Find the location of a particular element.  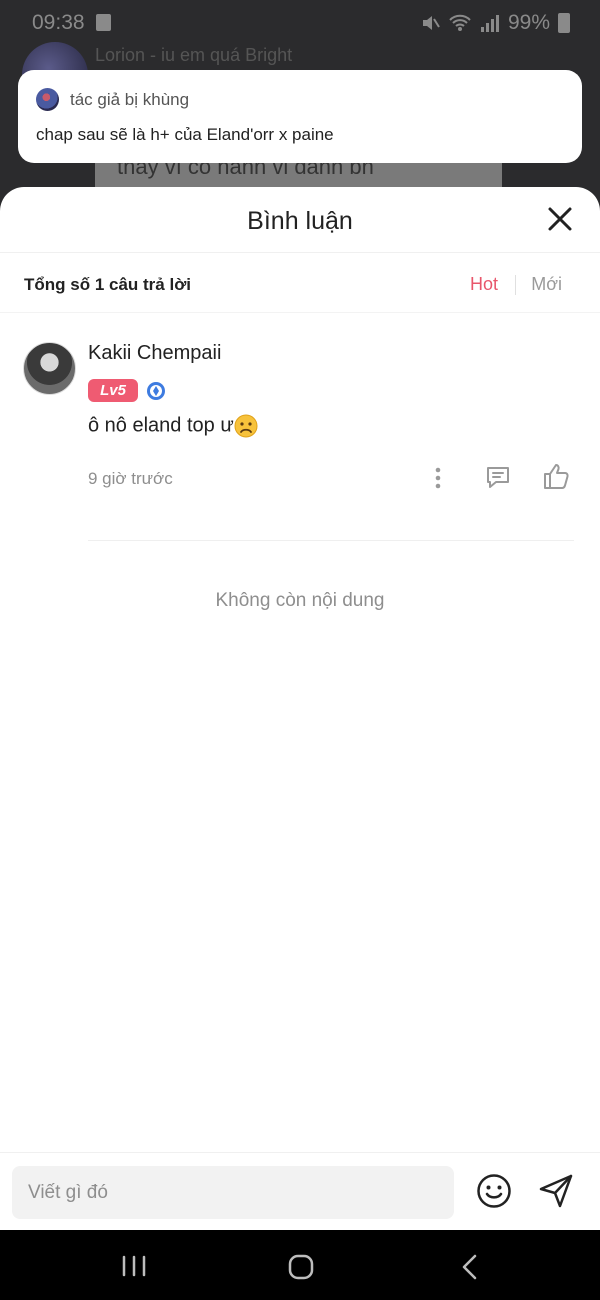

notification-author: tác giả bị khùng is located at coordinates (130, 99).